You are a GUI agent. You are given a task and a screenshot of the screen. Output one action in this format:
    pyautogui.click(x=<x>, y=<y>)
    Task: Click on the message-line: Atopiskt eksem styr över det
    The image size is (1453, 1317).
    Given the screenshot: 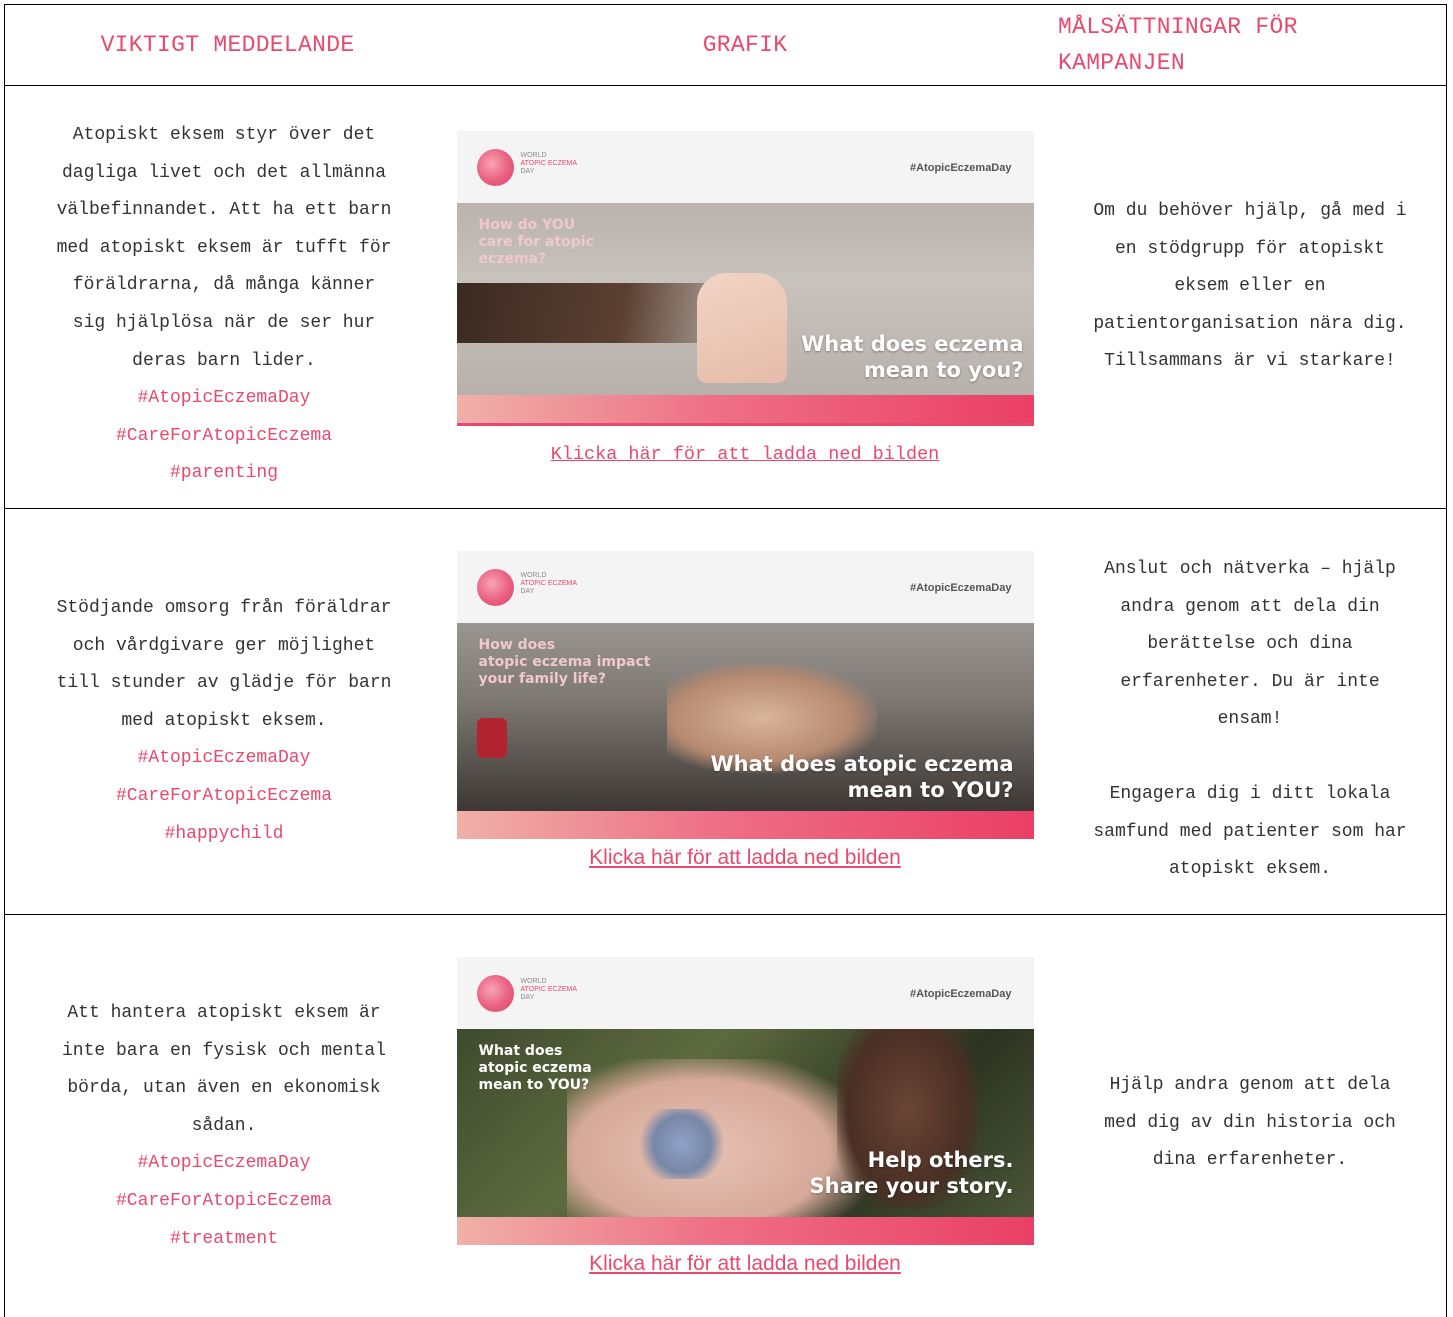 What is the action you would take?
    pyautogui.click(x=224, y=135)
    